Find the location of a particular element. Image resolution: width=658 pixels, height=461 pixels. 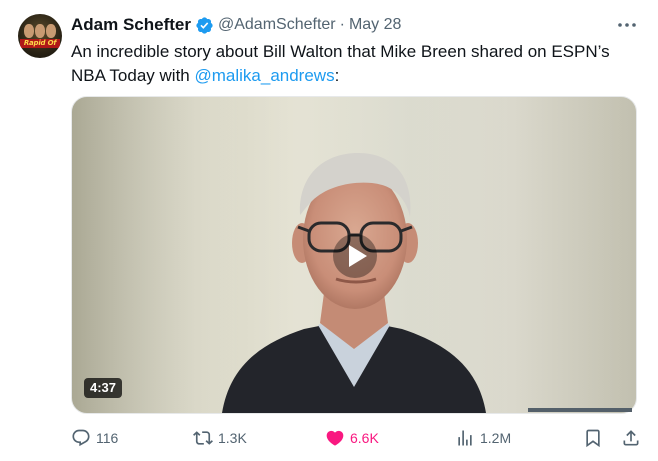

reply-icon is located at coordinates (81, 438).